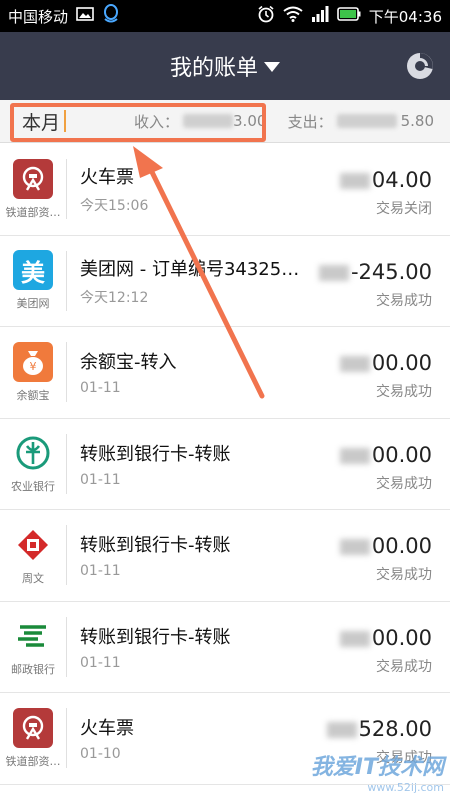 The width and height of the screenshot is (450, 800). What do you see at coordinates (225, 647) in the screenshot?
I see `transaction-row: 邮政银行 转账到银行卡-转账 01-11 00.00 交易成功` at bounding box center [225, 647].